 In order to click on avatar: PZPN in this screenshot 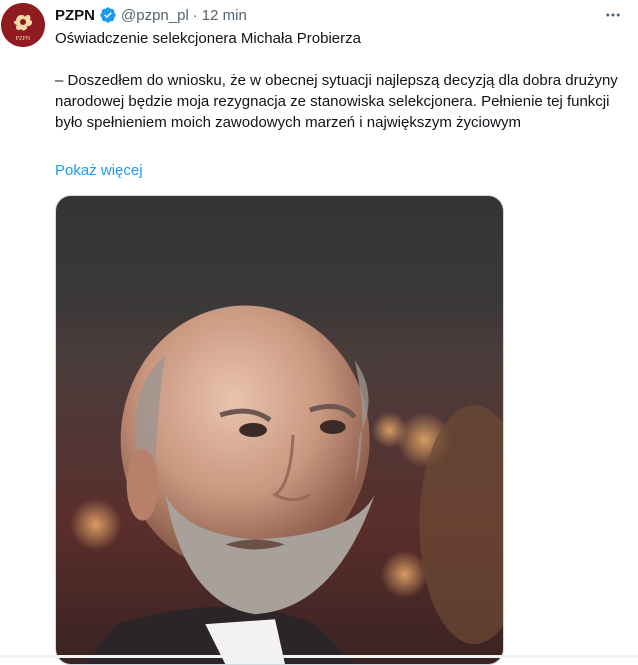, I will do `click(23, 25)`.